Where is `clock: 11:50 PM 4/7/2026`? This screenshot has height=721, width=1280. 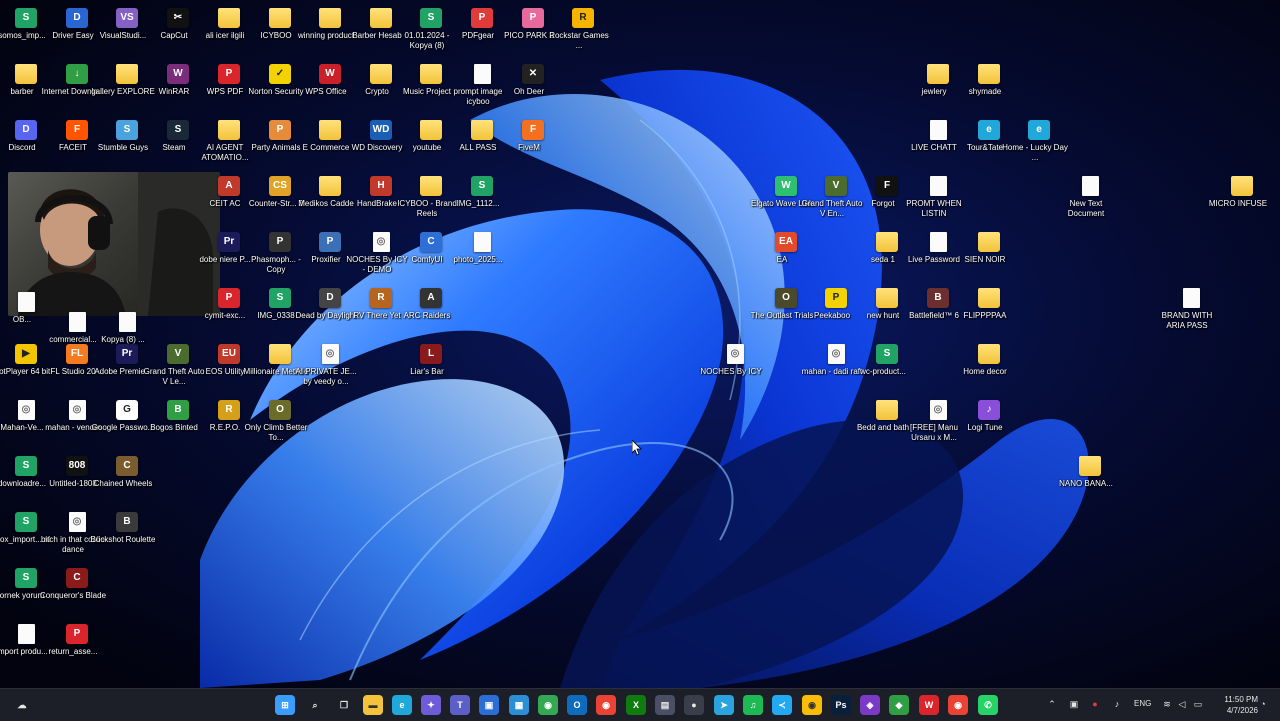 clock: 11:50 PM 4/7/2026 is located at coordinates (1234, 705).